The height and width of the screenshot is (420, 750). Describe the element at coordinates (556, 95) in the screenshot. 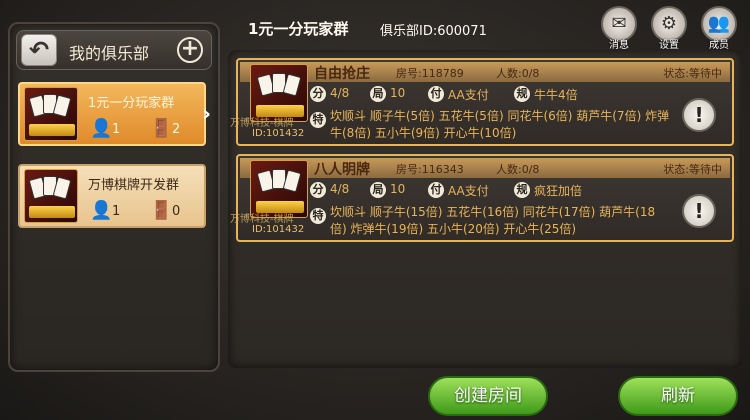

I see `room-rule: 牛牛4倍` at that location.